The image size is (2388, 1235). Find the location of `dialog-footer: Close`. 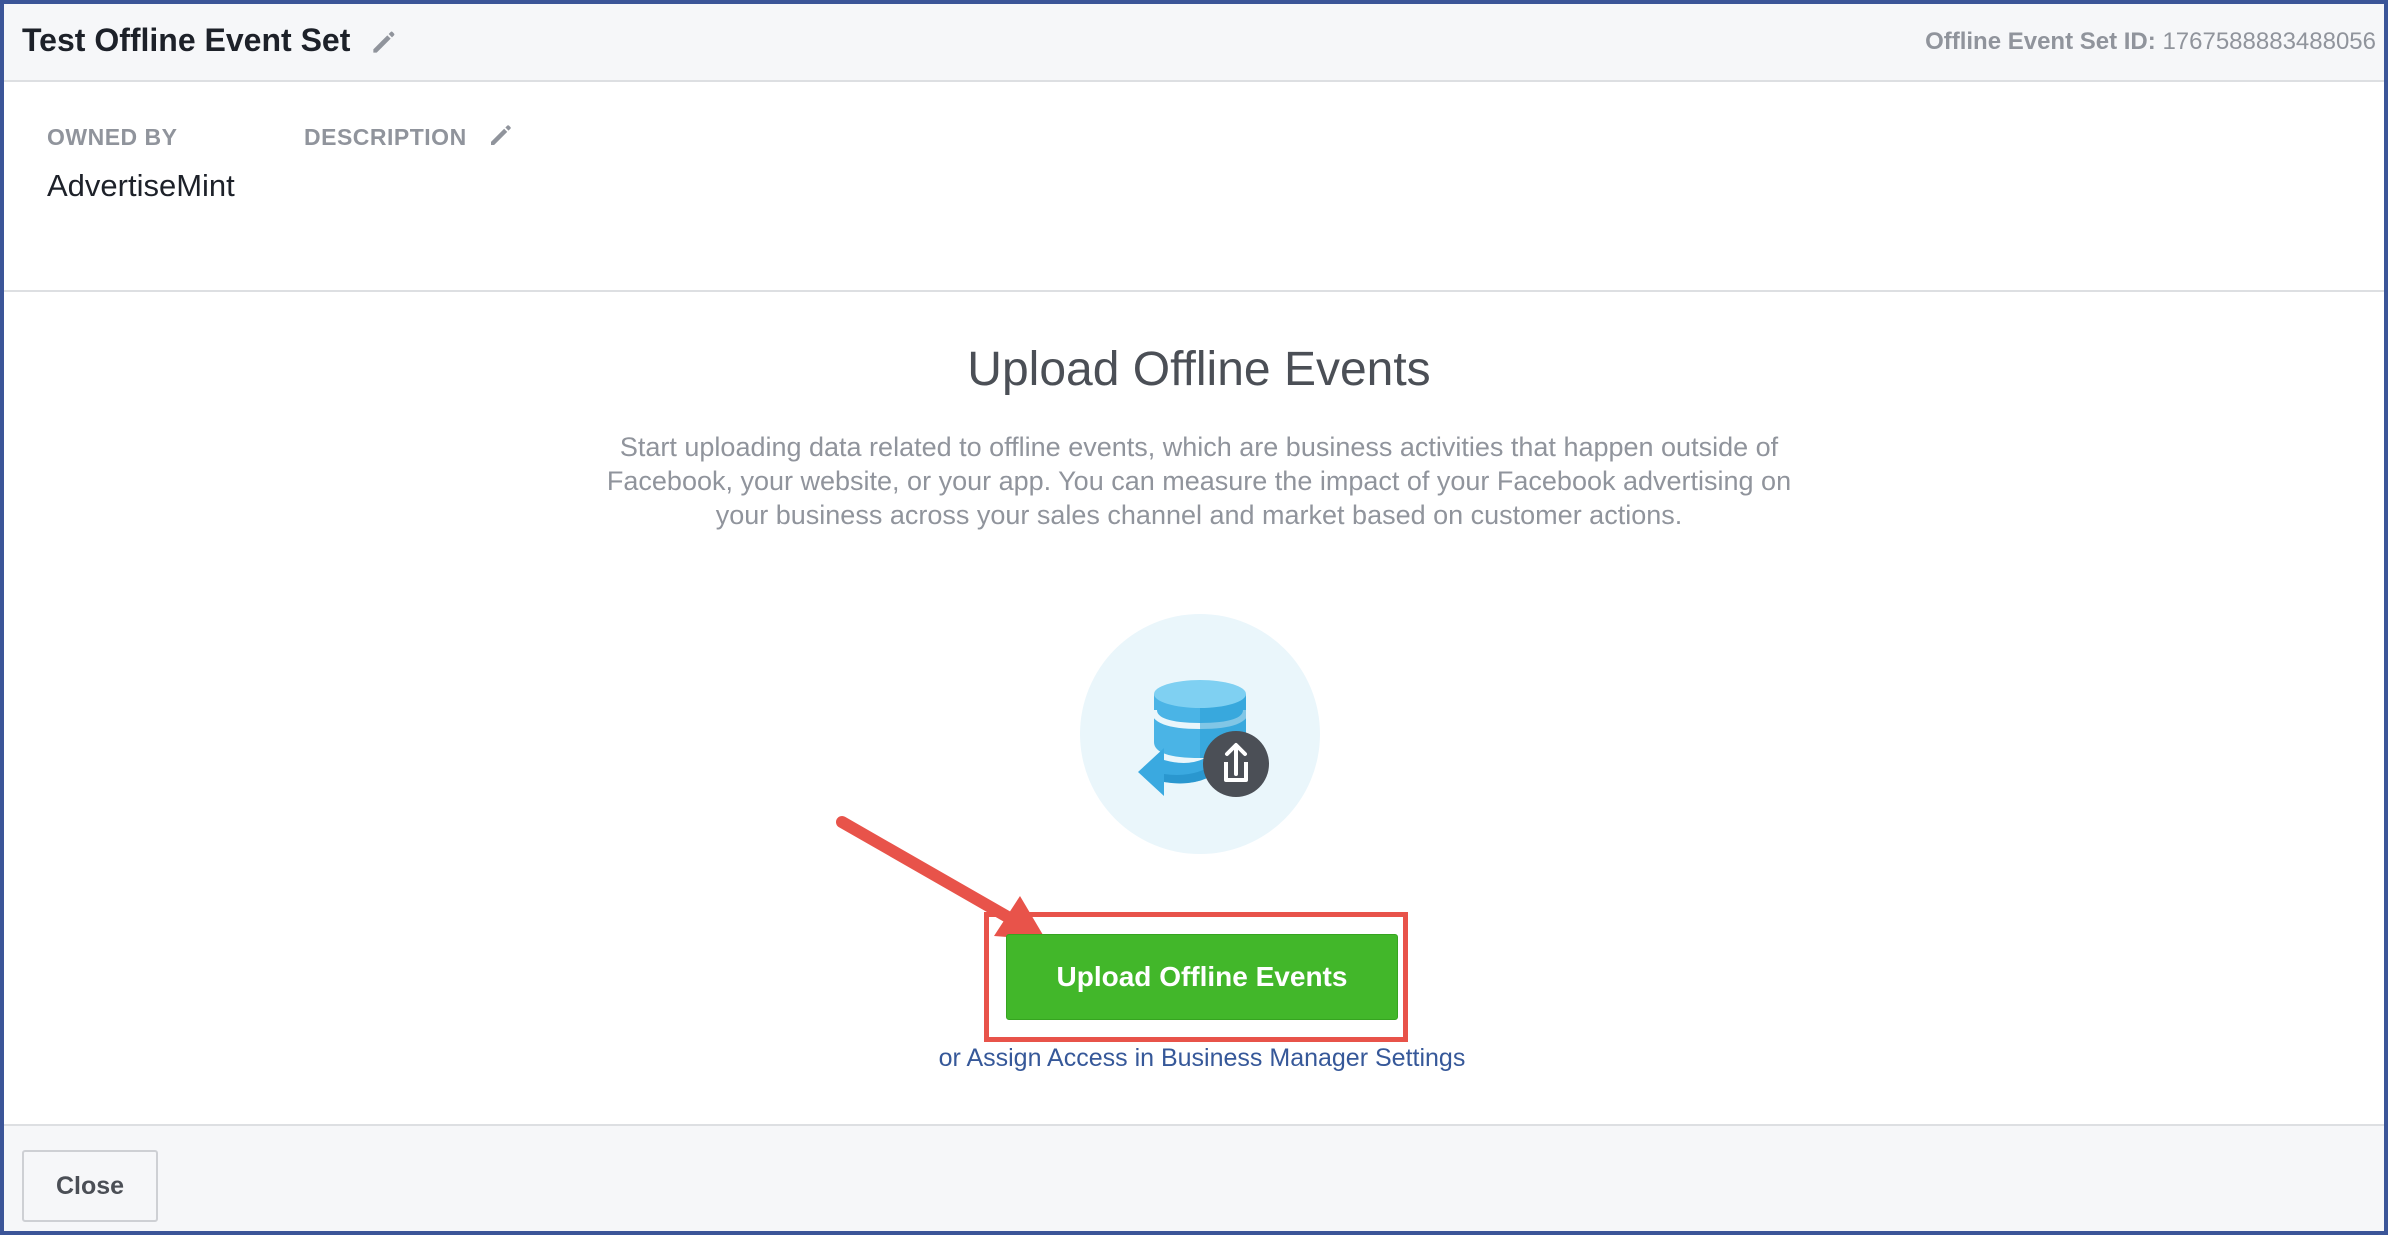

dialog-footer: Close is located at coordinates (1194, 1177).